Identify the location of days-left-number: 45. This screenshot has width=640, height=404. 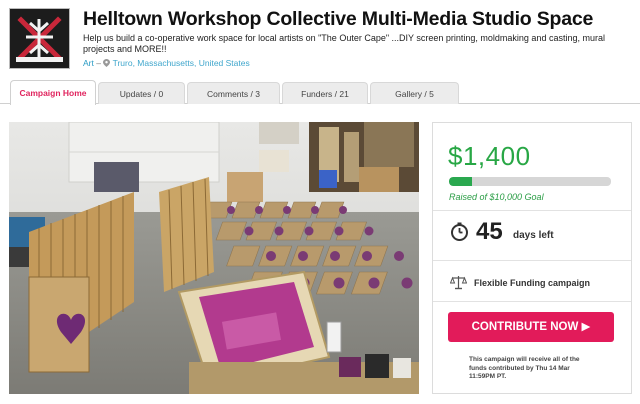
(489, 231).